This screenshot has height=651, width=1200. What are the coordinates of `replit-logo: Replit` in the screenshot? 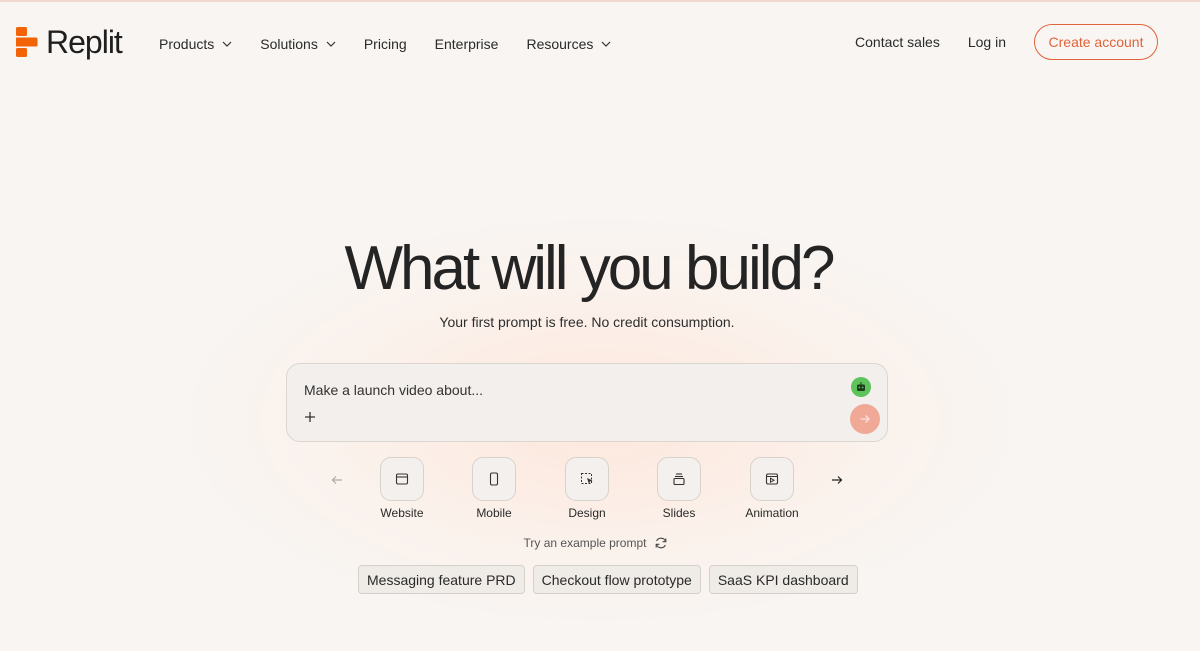 It's located at (69, 42).